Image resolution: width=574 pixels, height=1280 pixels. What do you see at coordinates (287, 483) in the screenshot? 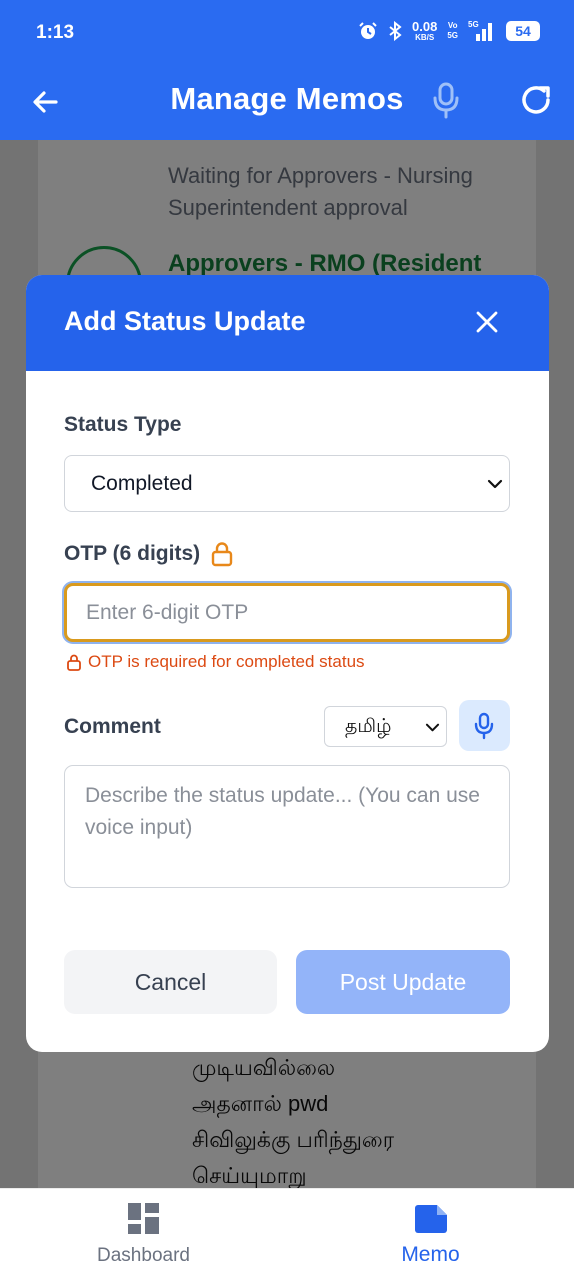
I see `status-type-select: Completed` at bounding box center [287, 483].